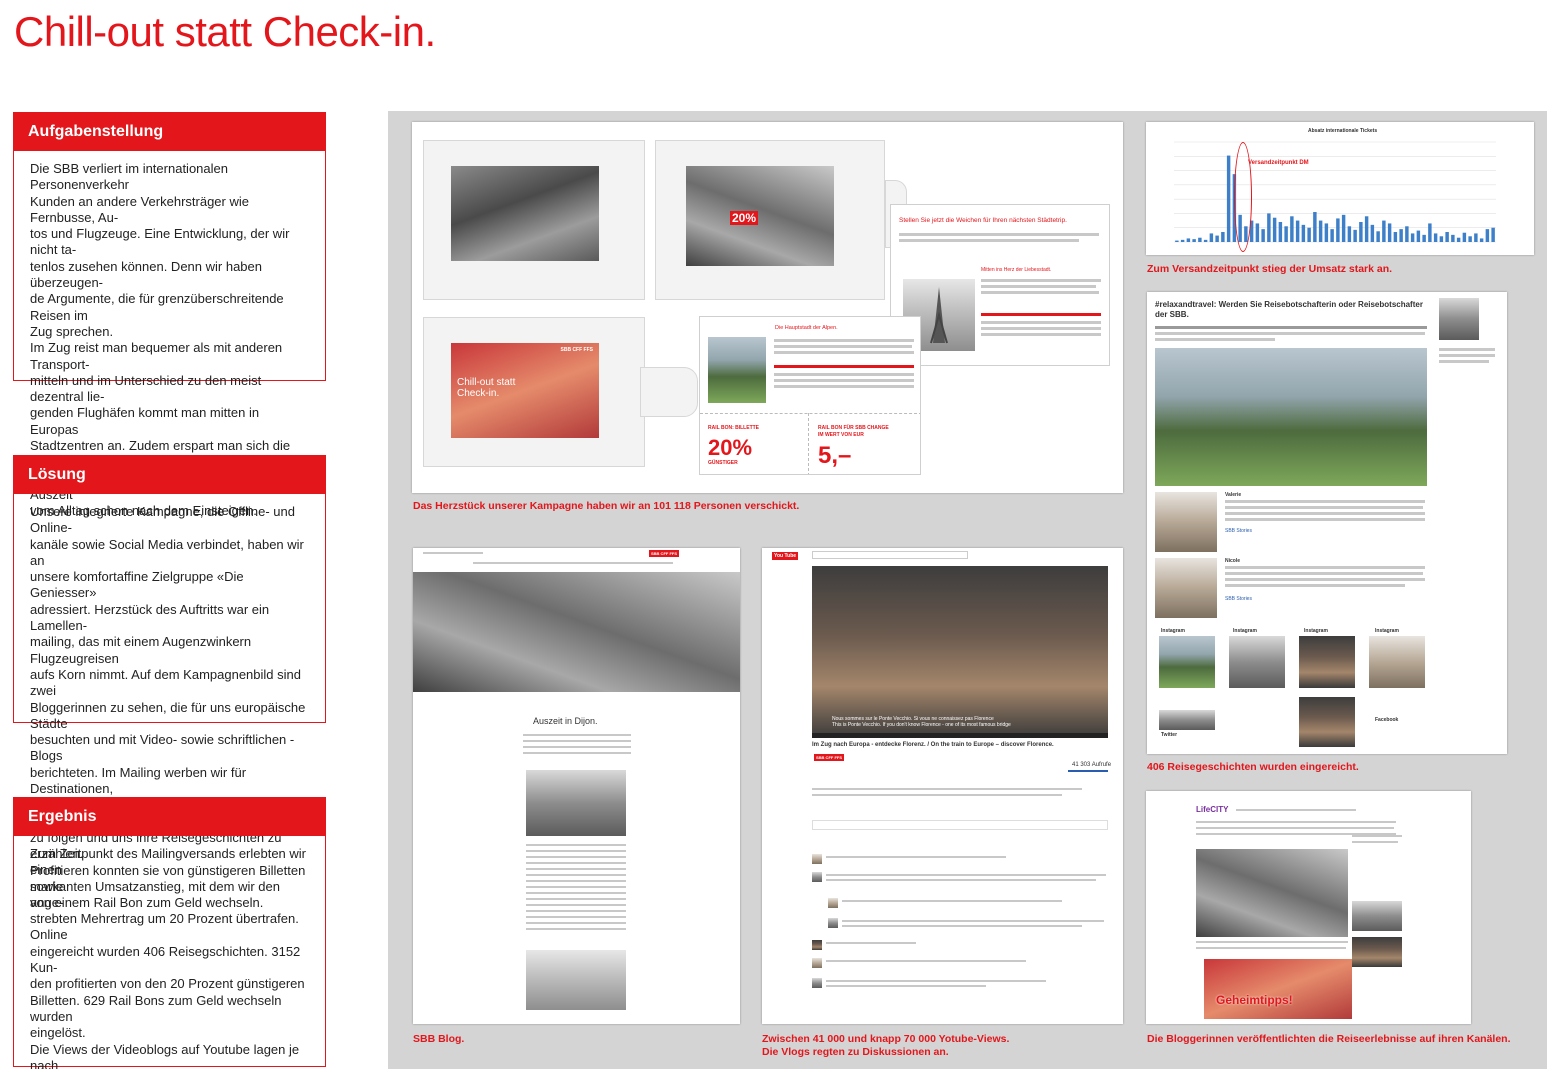  Describe the element at coordinates (576, 980) in the screenshot. I see `blog-building-photo` at that location.